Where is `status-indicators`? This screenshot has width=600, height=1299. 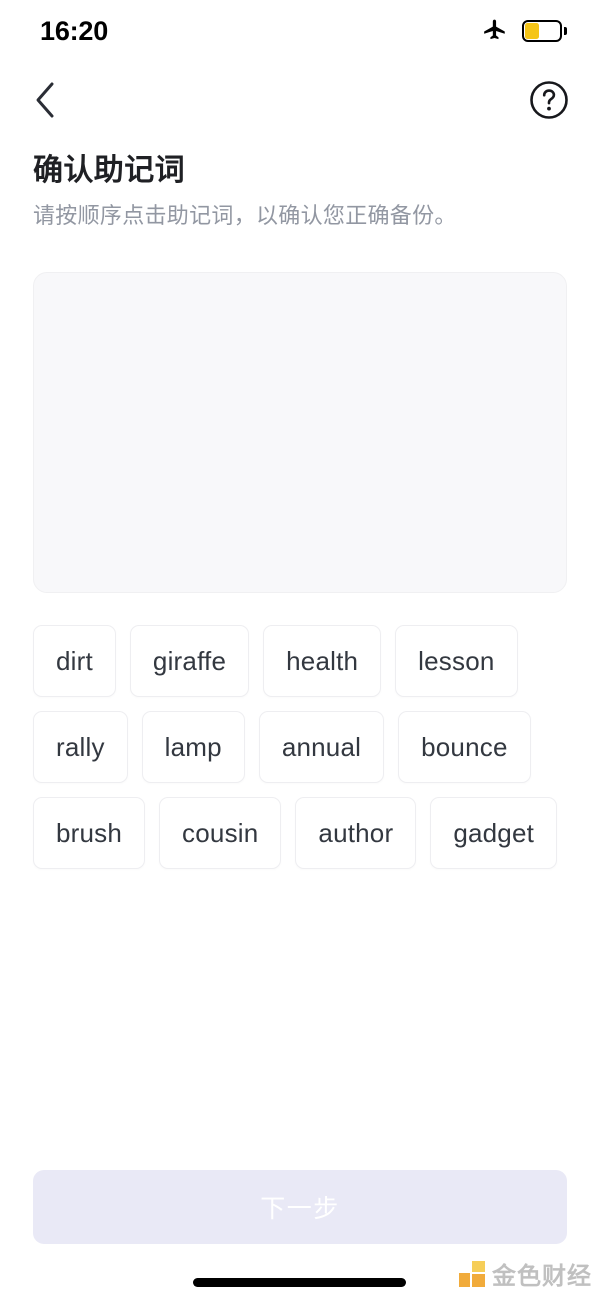 status-indicators is located at coordinates (524, 31).